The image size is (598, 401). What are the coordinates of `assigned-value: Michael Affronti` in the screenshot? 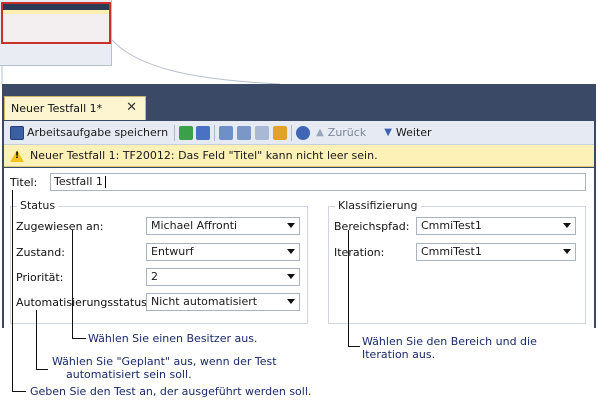 It's located at (194, 225).